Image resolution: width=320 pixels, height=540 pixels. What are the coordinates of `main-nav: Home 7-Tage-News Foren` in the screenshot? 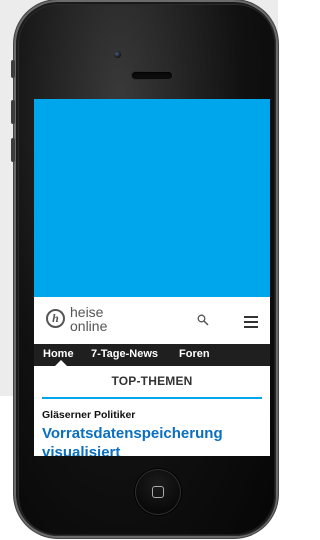 It's located at (152, 355).